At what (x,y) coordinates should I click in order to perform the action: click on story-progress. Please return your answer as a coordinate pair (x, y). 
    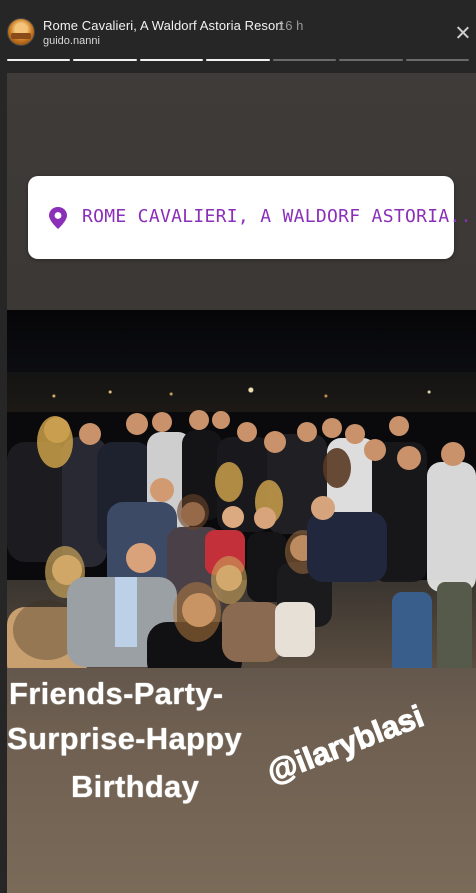
    Looking at the image, I should click on (238, 60).